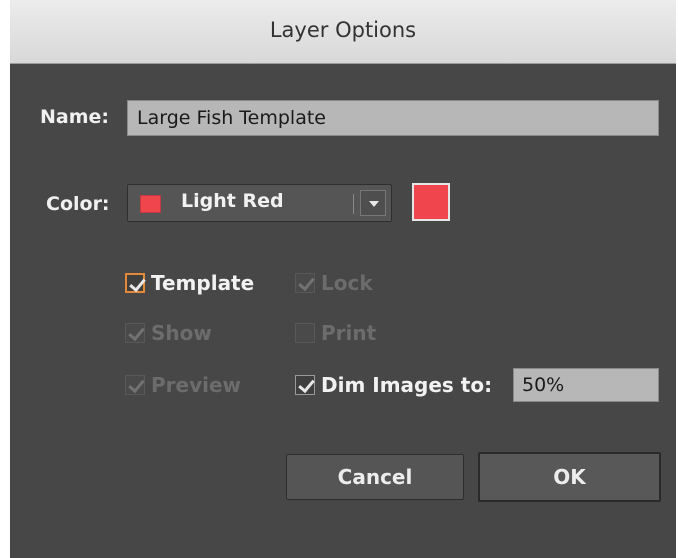  Describe the element at coordinates (75, 117) in the screenshot. I see `name-label: Name:` at that location.